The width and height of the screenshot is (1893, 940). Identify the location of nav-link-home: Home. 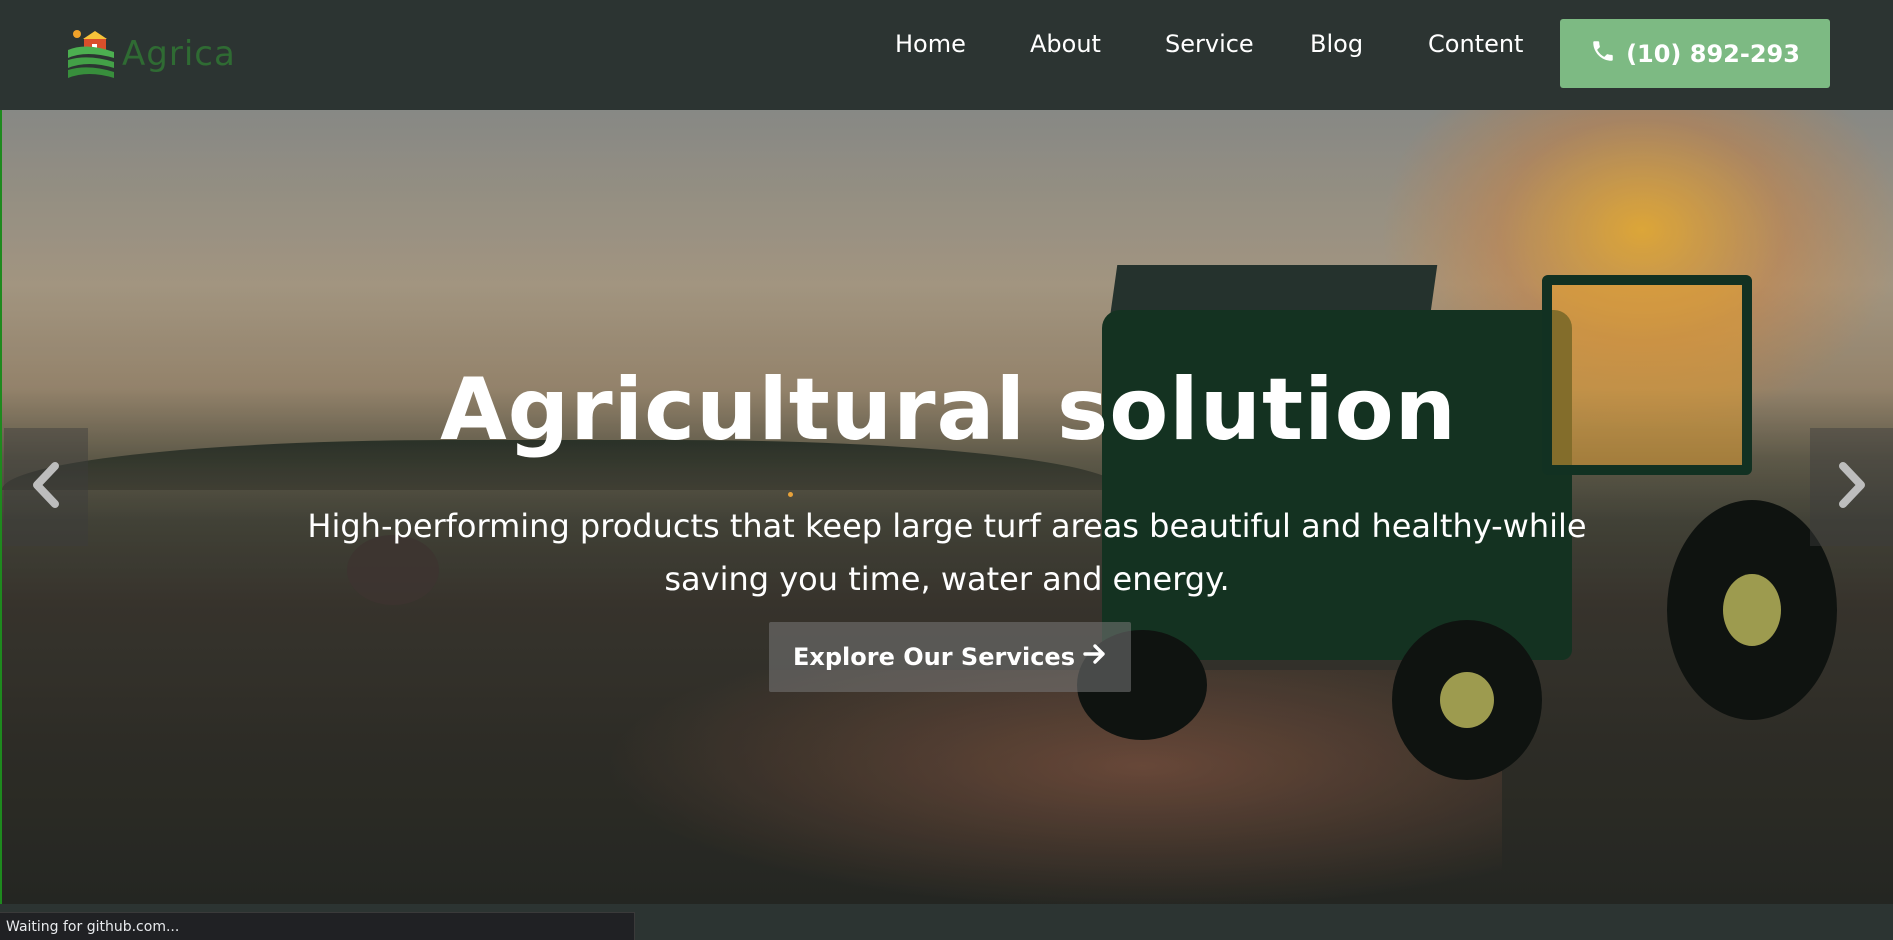
(930, 44).